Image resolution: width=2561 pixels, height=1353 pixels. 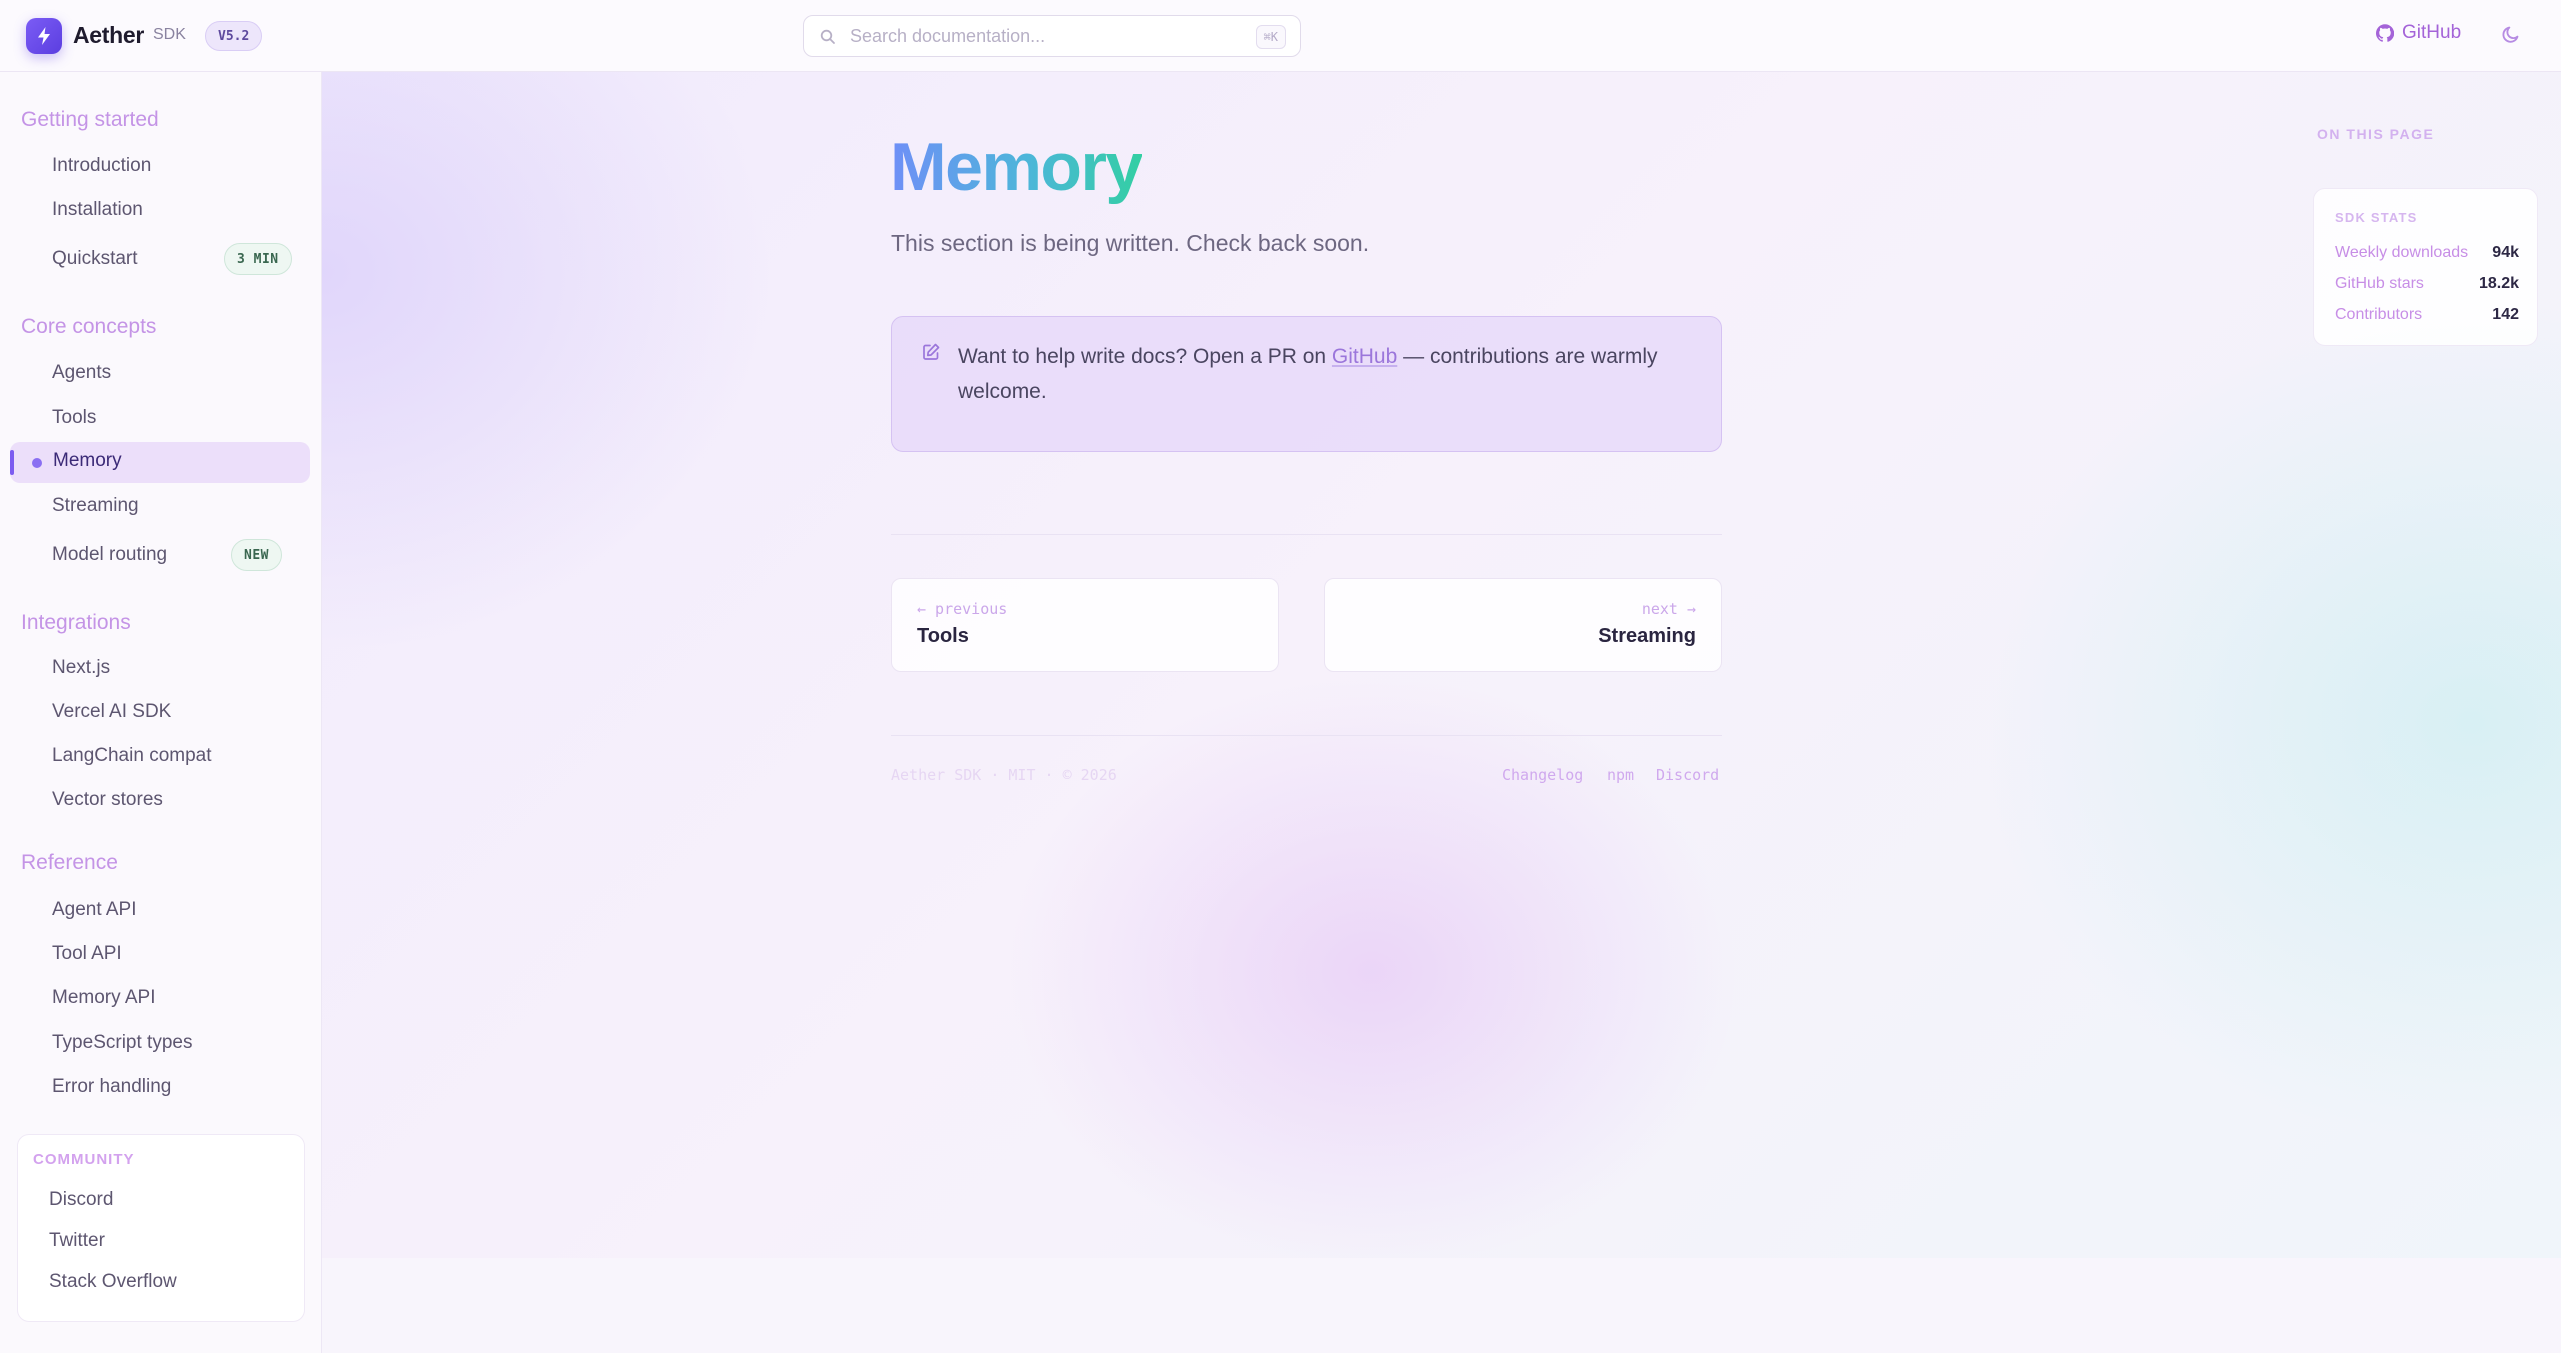 What do you see at coordinates (1085, 625) in the screenshot?
I see `previous-page-link: ← previous Tools` at bounding box center [1085, 625].